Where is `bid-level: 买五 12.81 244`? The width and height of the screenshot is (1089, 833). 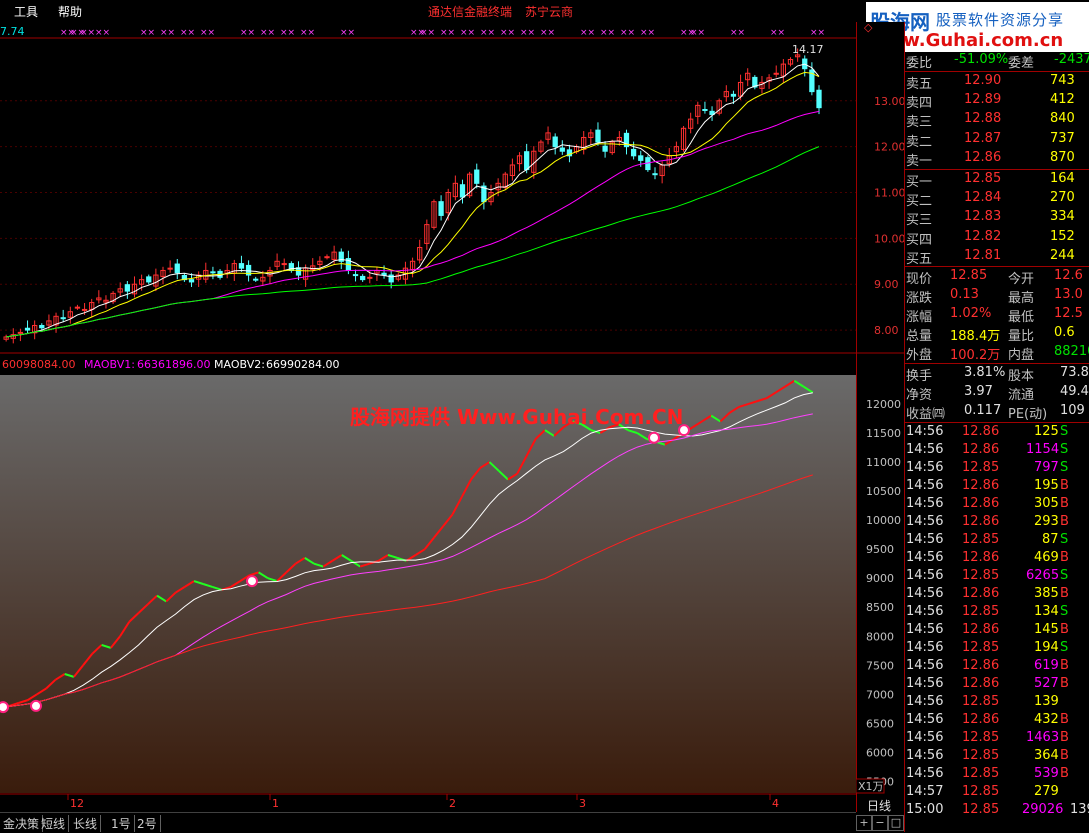 bid-level: 买五 12.81 244 is located at coordinates (996, 257).